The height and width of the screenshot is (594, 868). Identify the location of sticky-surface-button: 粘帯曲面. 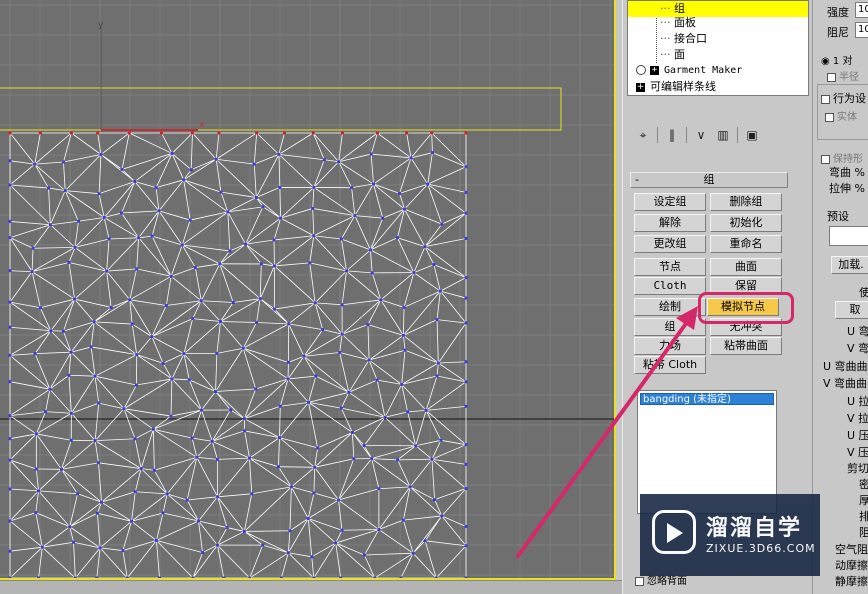
(746, 346).